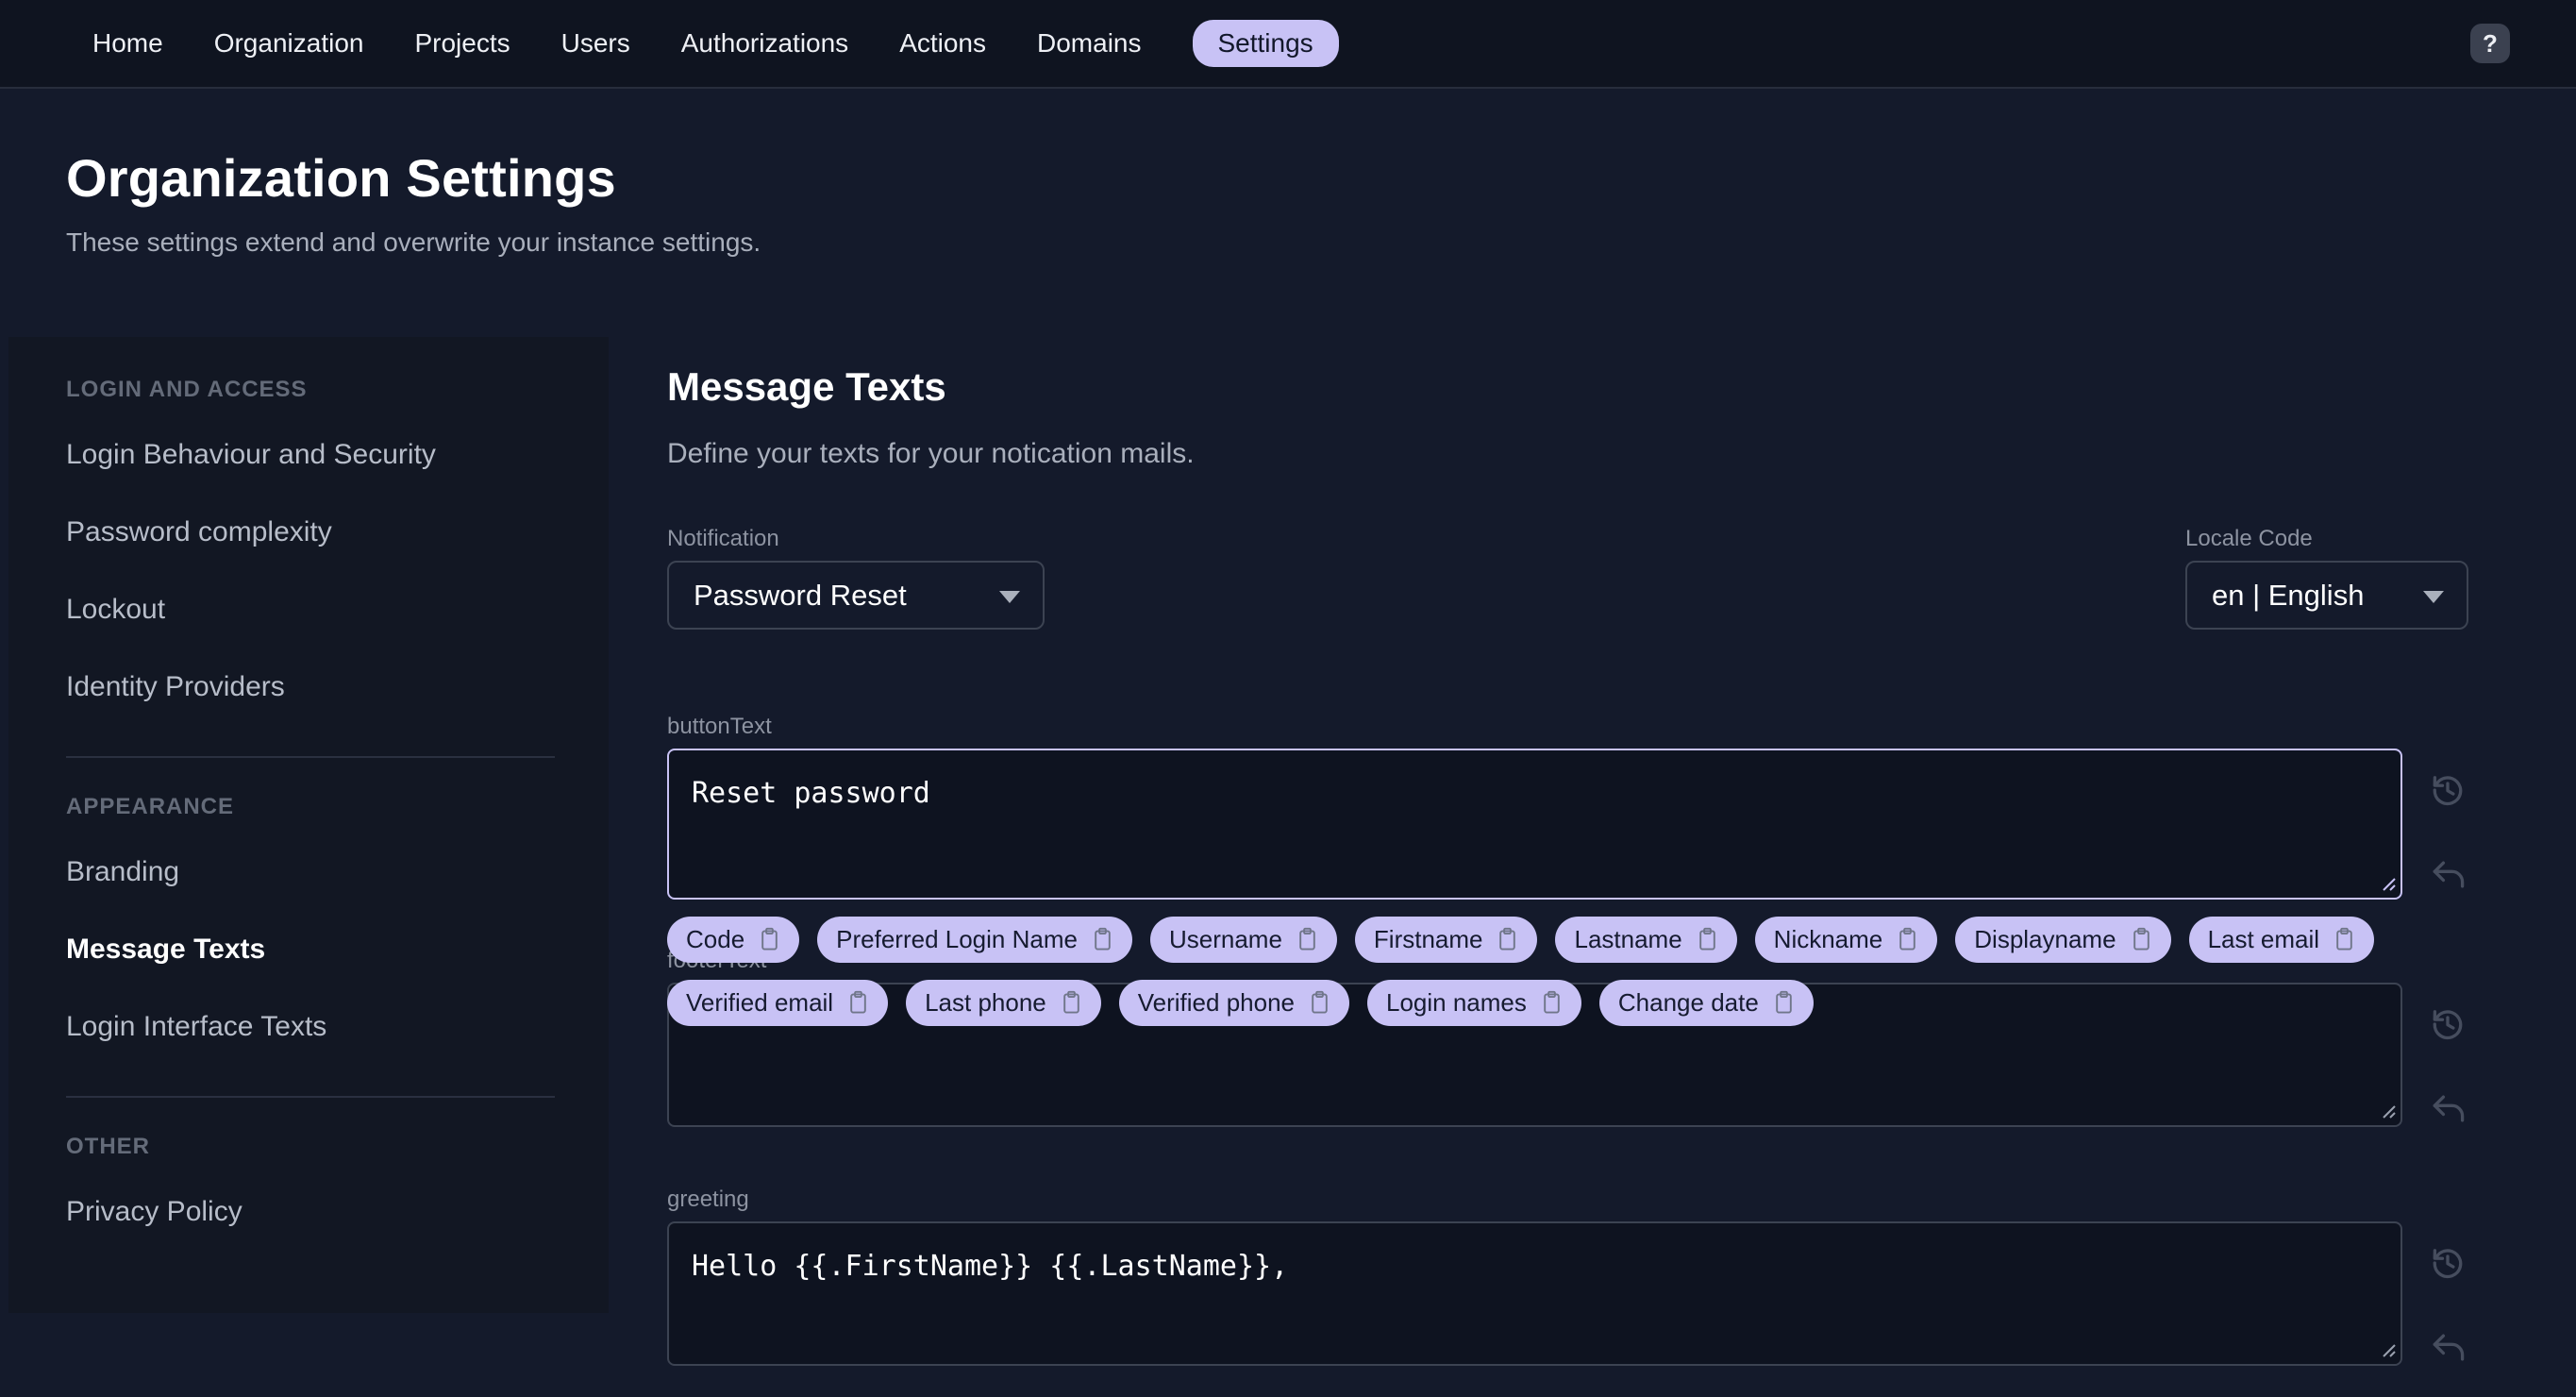  Describe the element at coordinates (1846, 940) in the screenshot. I see `chip-nickname: Nickname` at that location.